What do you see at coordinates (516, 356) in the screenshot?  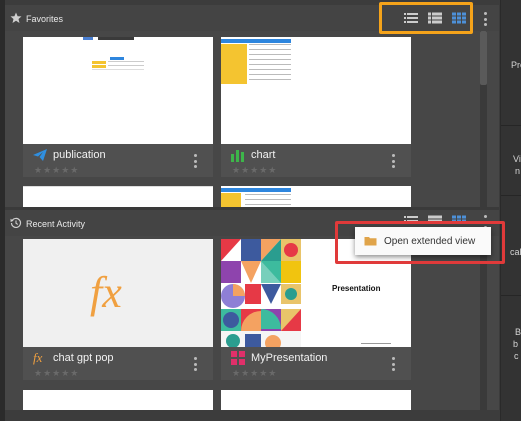 I see `right-panel-label: c` at bounding box center [516, 356].